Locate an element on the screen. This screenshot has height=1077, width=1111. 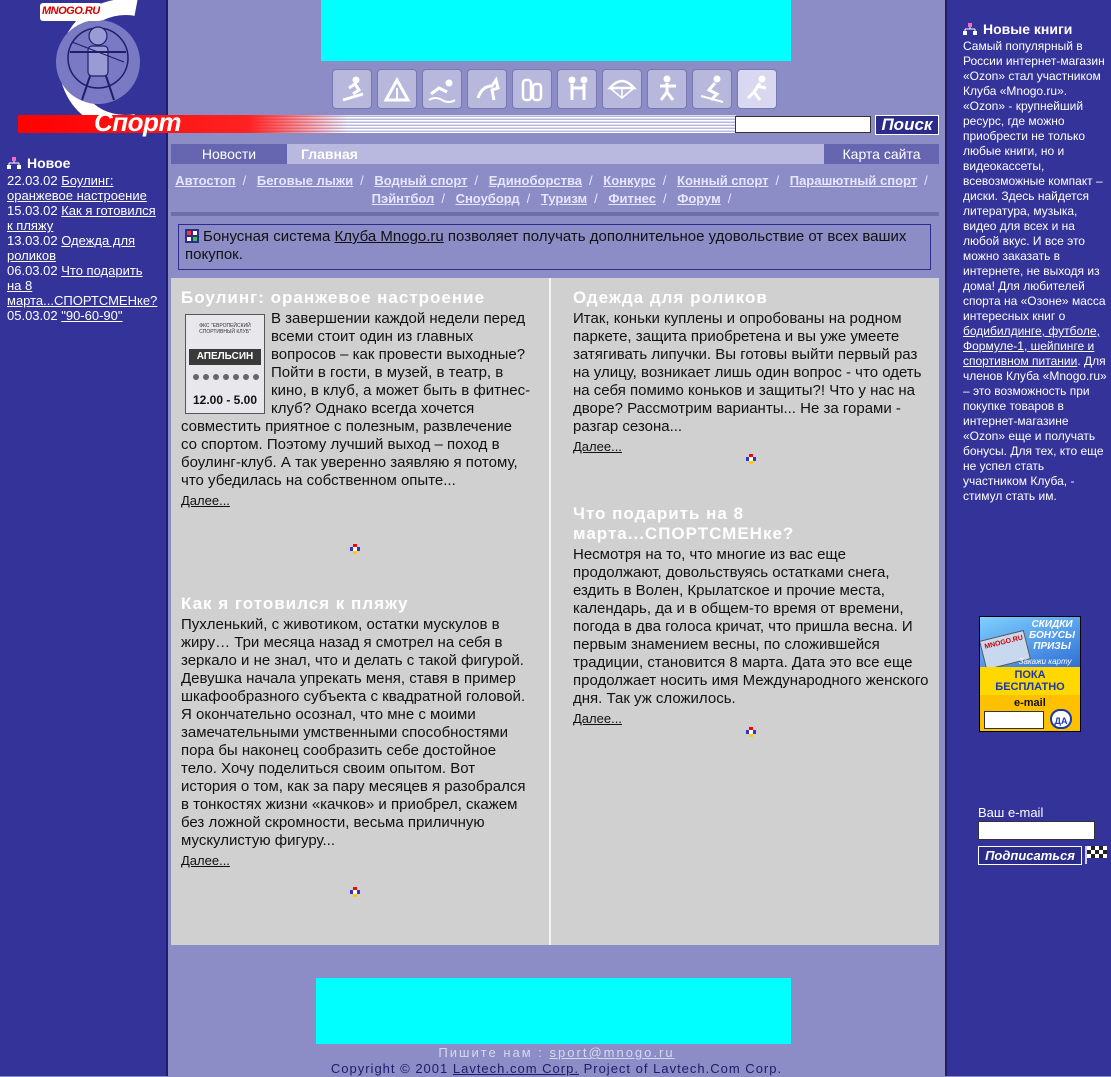
auto-icon-glyph is located at coordinates (532, 90).